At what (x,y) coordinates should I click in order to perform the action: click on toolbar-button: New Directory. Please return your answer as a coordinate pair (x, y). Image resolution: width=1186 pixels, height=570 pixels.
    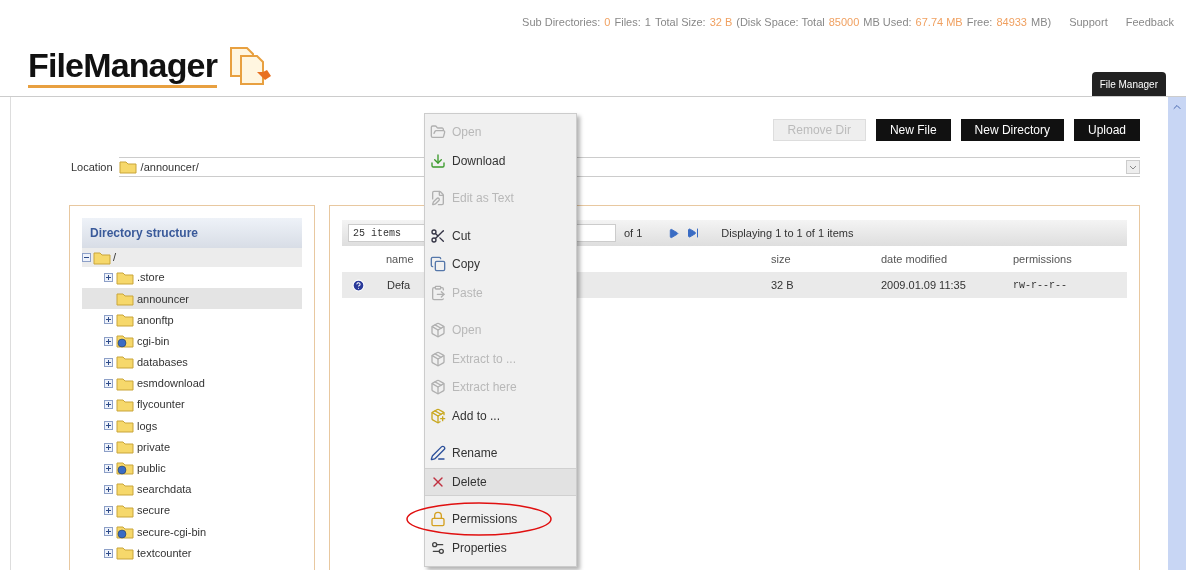
    Looking at the image, I should click on (1012, 130).